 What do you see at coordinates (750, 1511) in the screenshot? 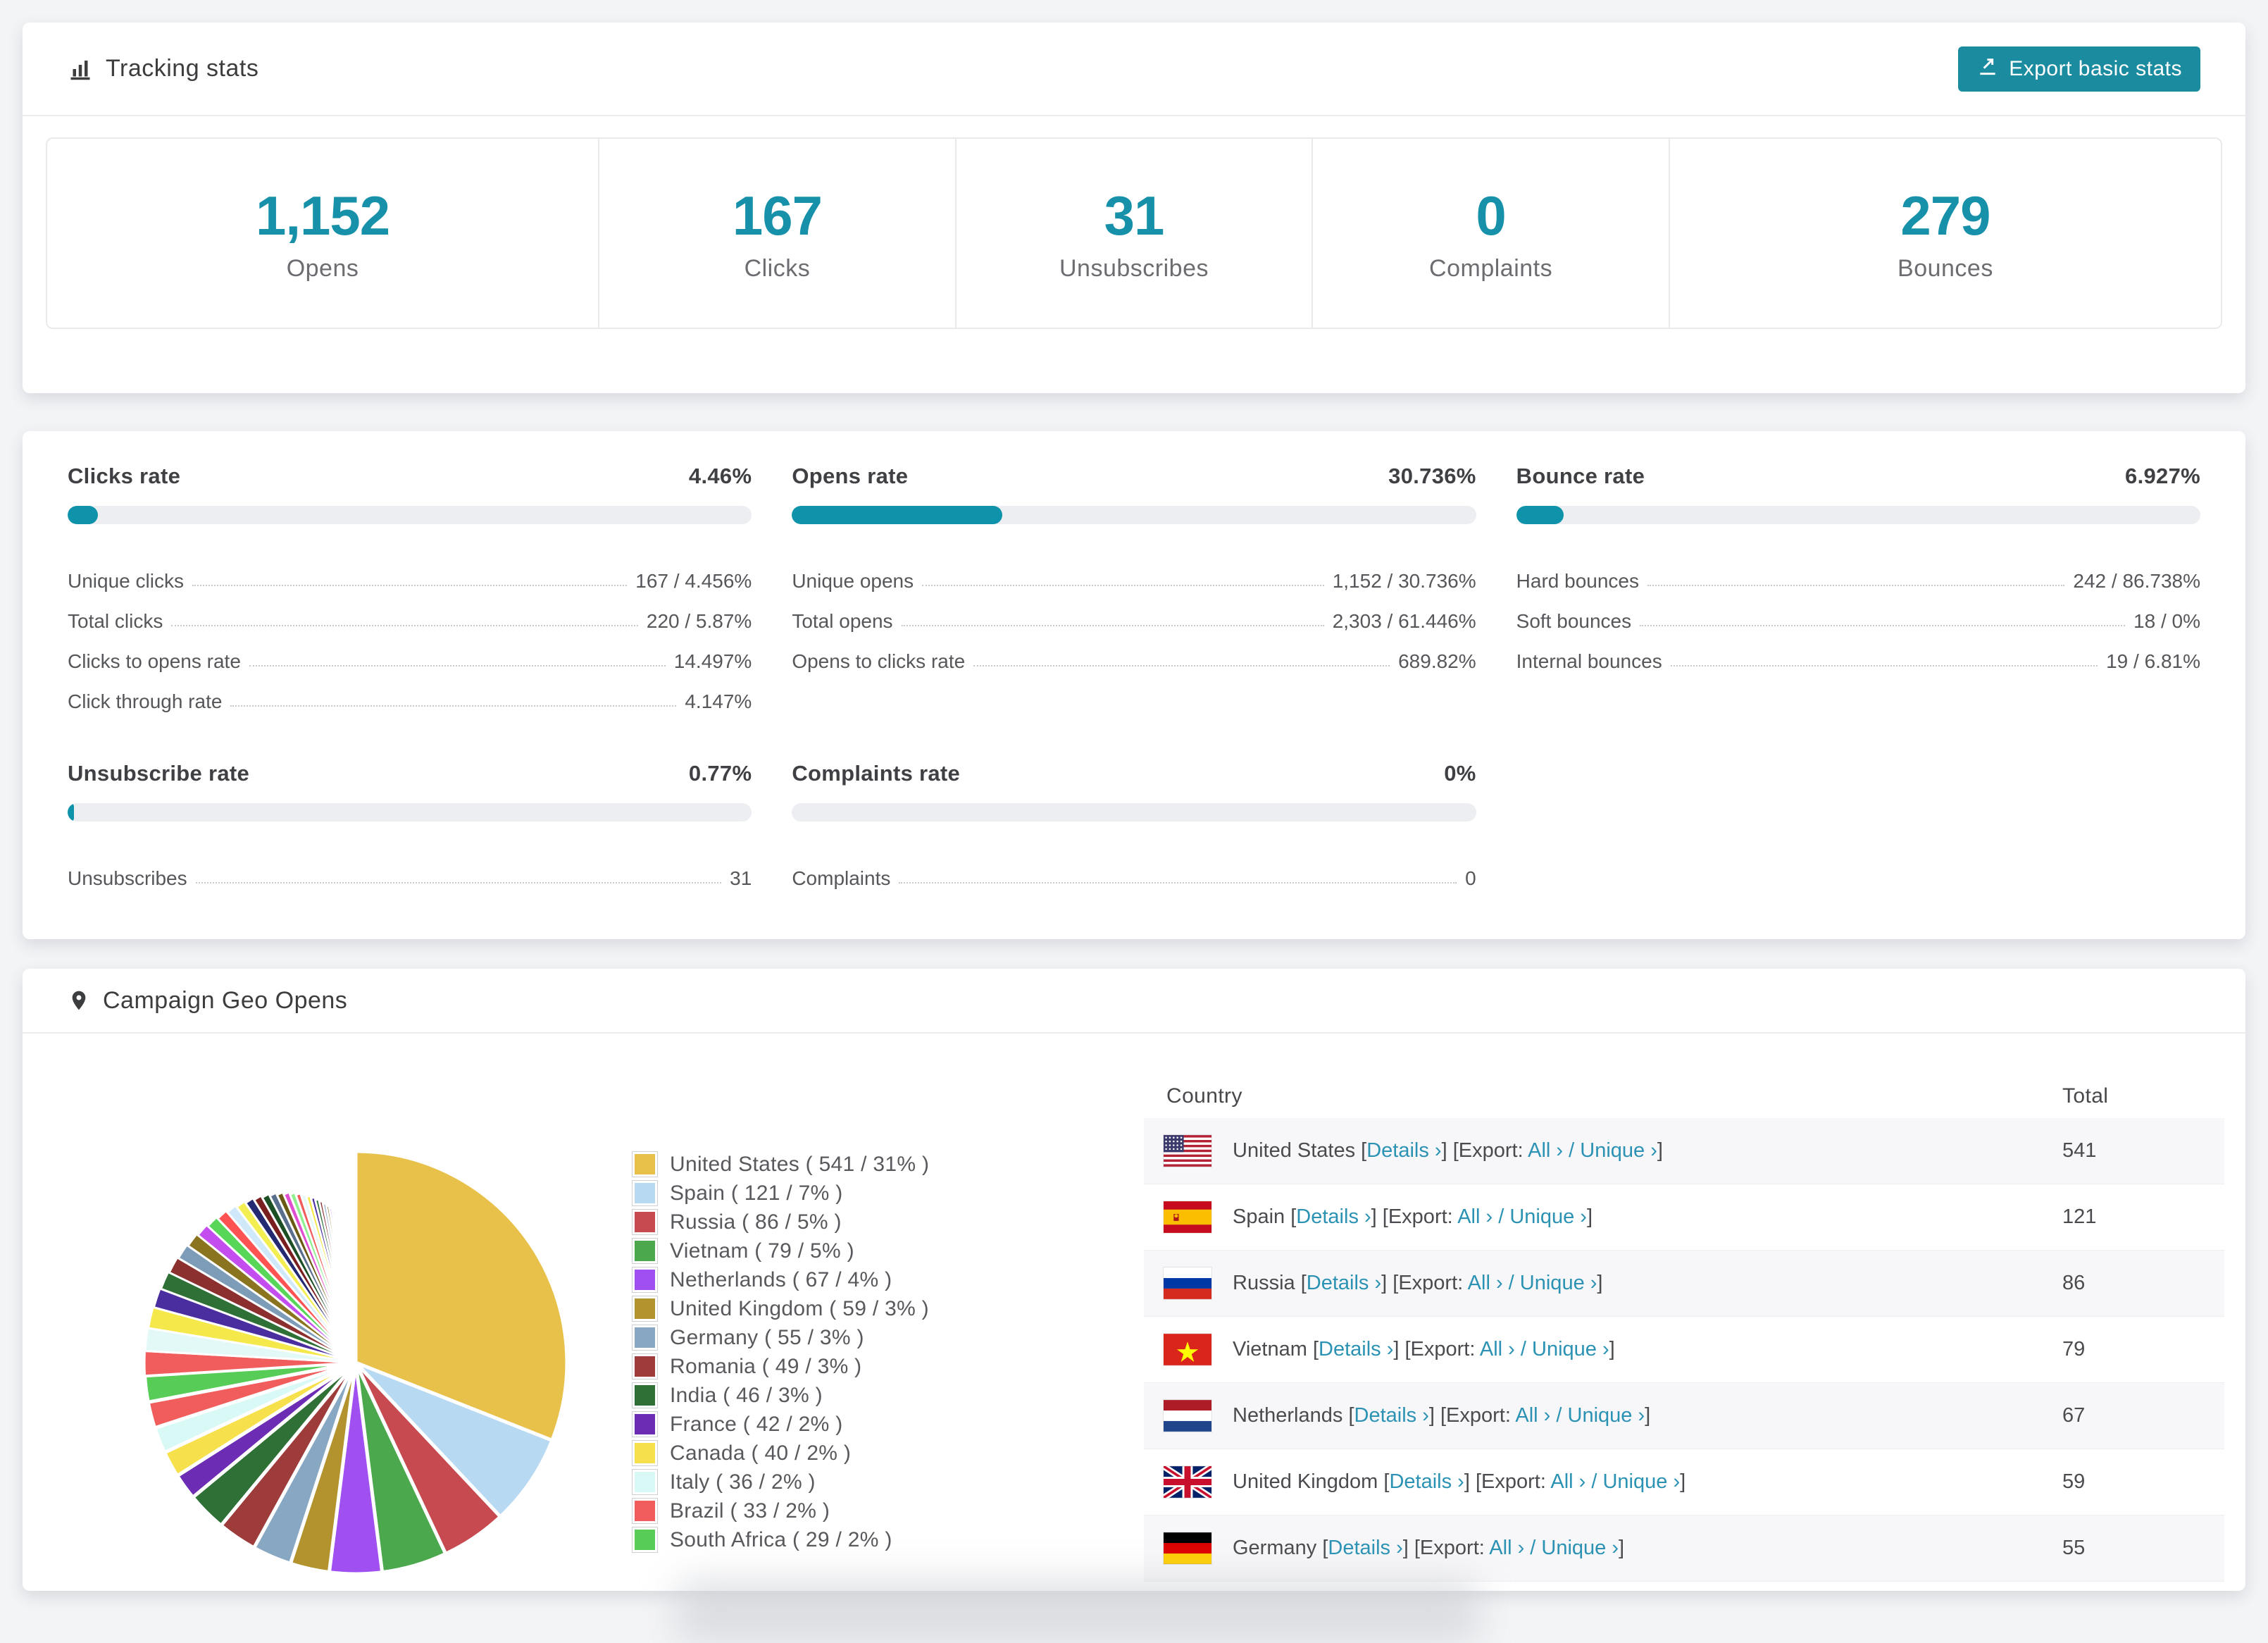
I see `legend-label: Brazil ( 33 / 2% )` at bounding box center [750, 1511].